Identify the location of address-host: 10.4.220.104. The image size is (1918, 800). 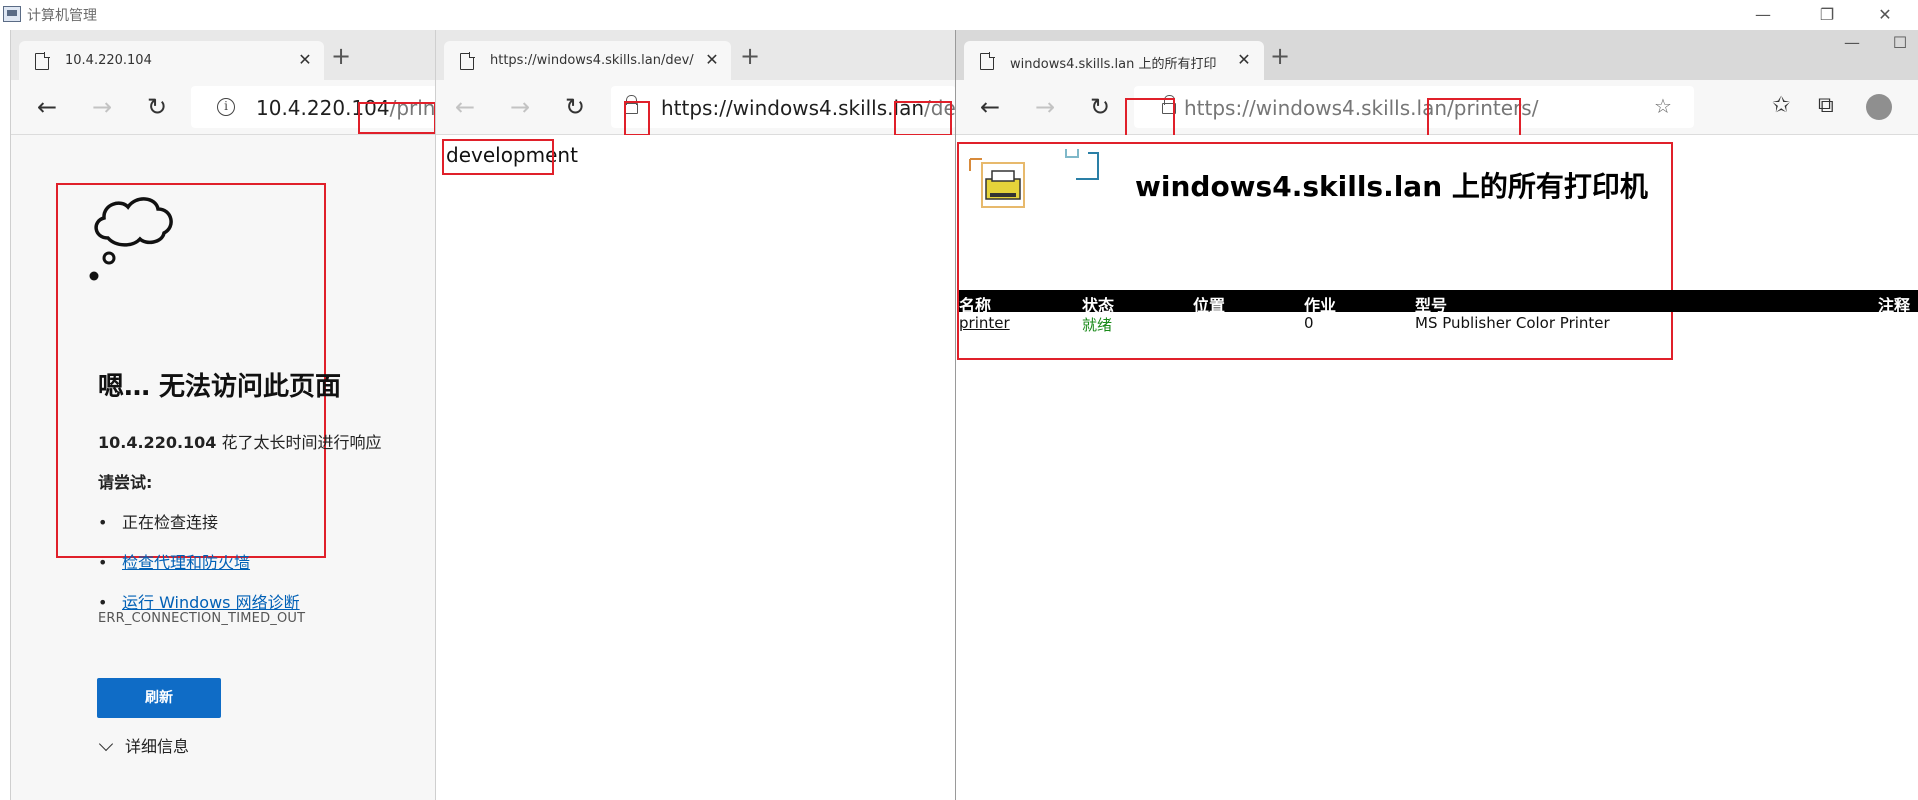
(323, 108).